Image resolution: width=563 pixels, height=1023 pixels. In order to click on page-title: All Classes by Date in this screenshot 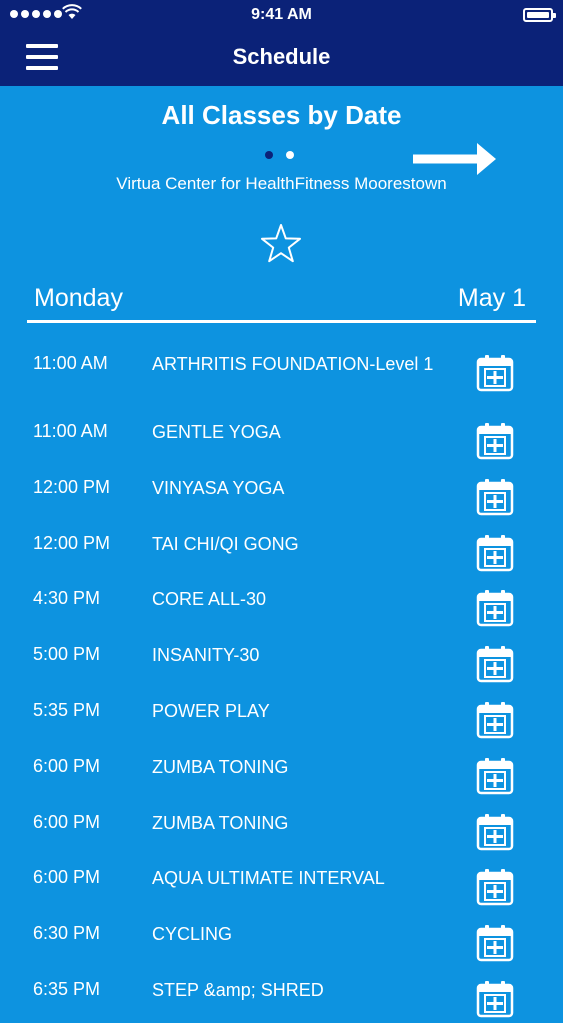, I will do `click(281, 115)`.